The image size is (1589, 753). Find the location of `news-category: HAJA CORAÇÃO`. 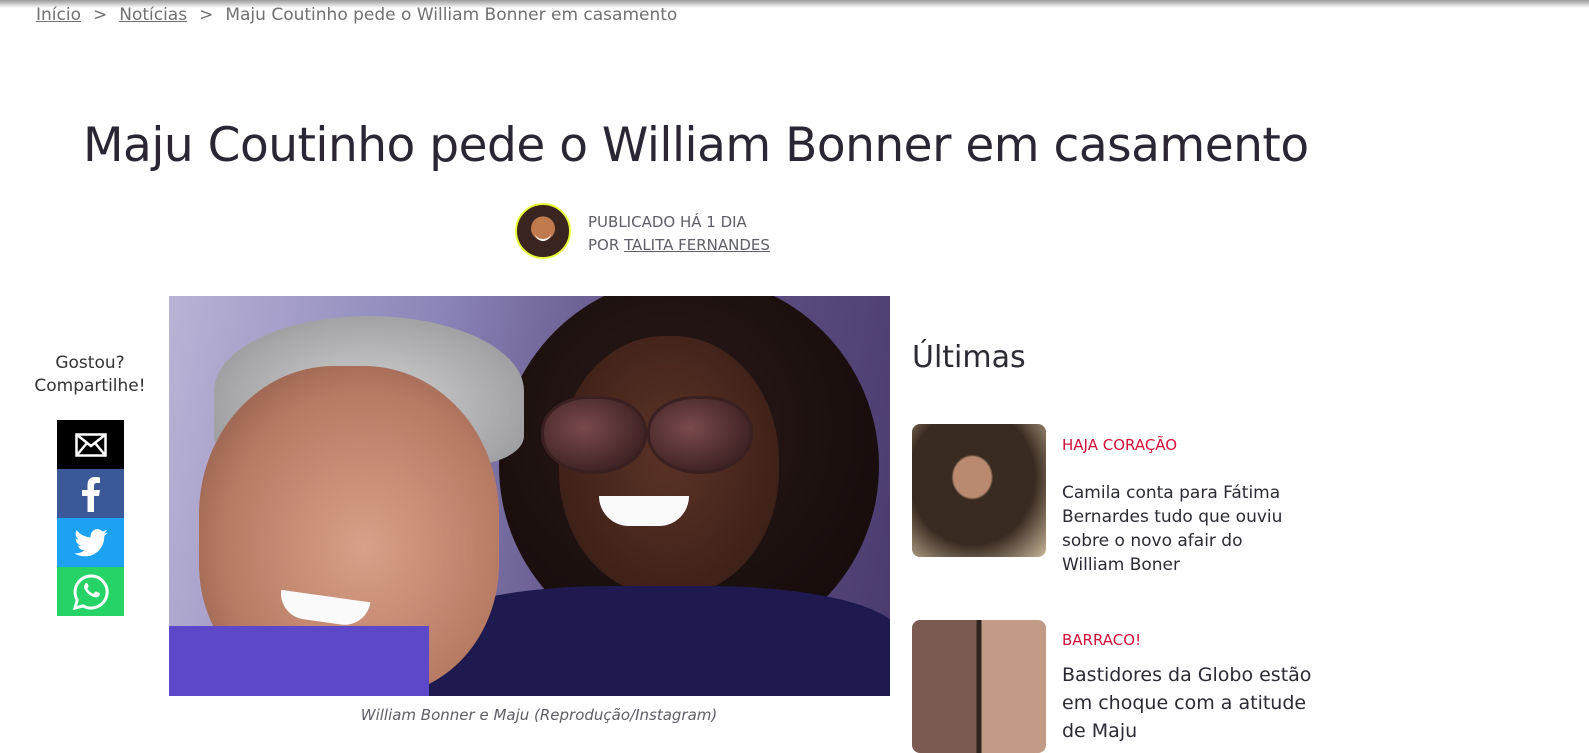

news-category: HAJA CORAÇÃO is located at coordinates (1119, 445).